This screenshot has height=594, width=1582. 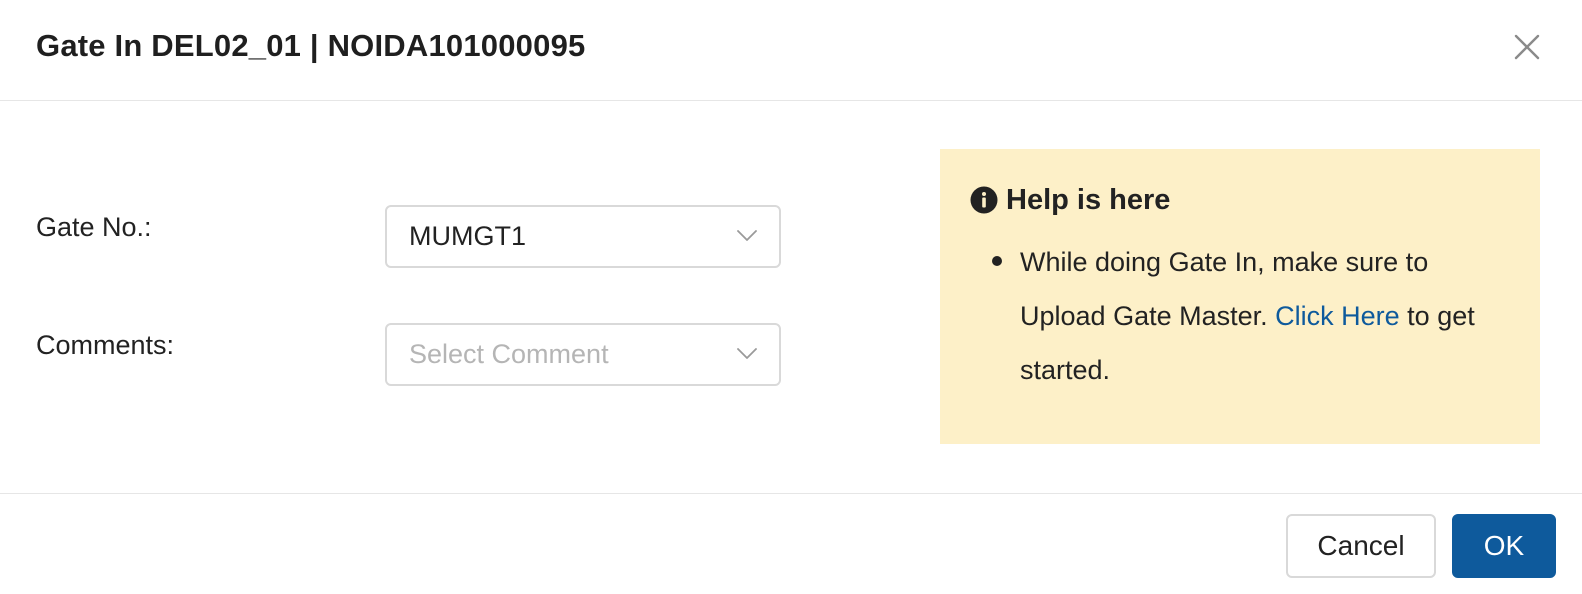 What do you see at coordinates (105, 345) in the screenshot?
I see `comments-label: Comments:` at bounding box center [105, 345].